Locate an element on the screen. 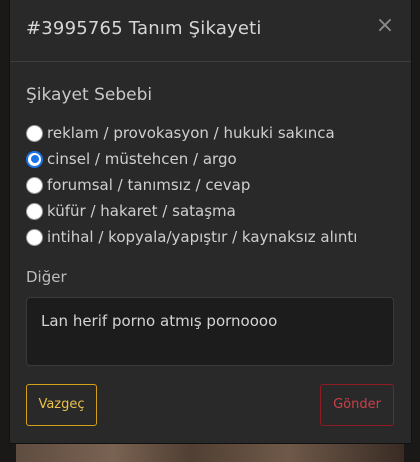 This screenshot has width=420, height=462. reason-label: cinsel / müstehcen / argo is located at coordinates (142, 159).